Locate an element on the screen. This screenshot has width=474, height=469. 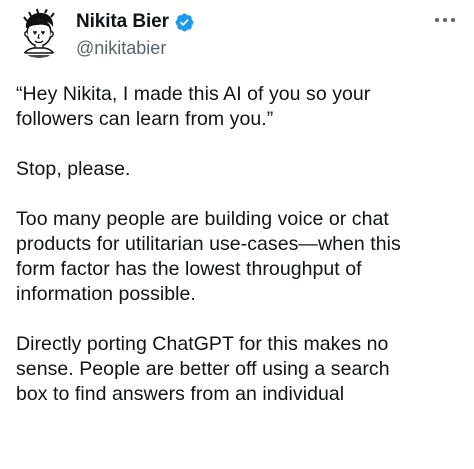
tweet-line: information possible. is located at coordinates (106, 294).